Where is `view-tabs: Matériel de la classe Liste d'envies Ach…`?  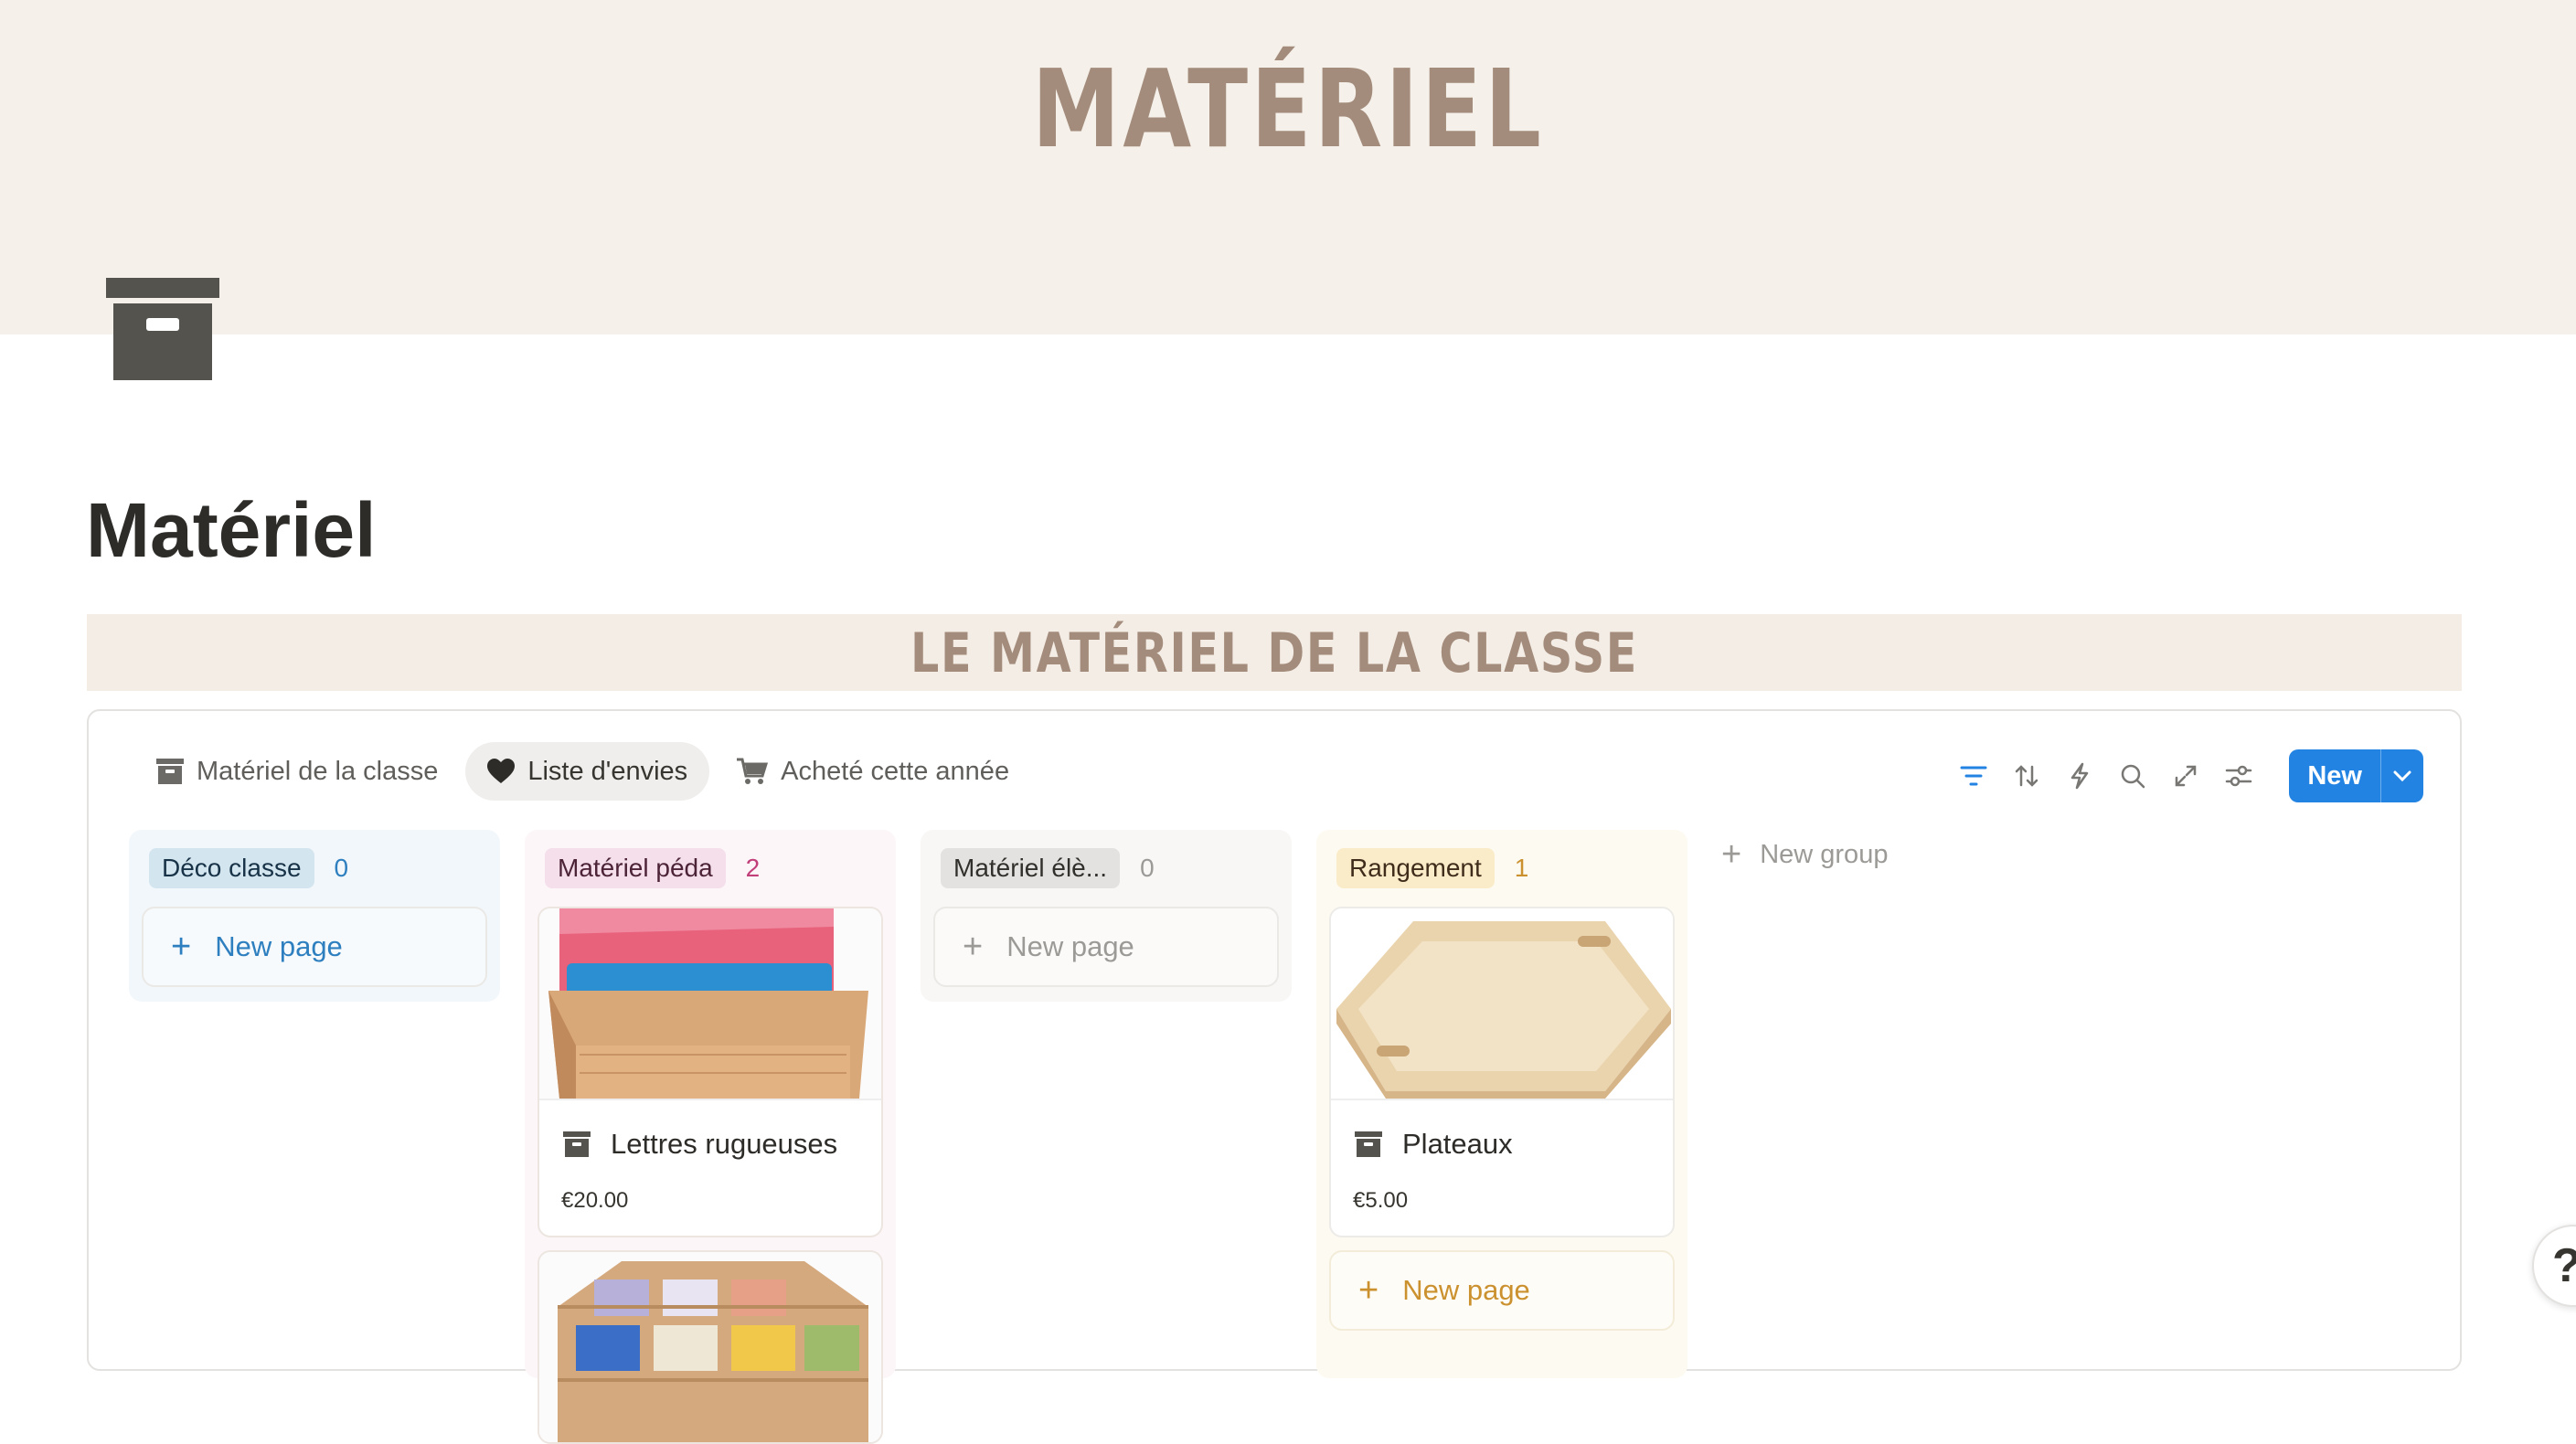 view-tabs: Matériel de la classe Liste d'envies Ach… is located at coordinates (585, 771).